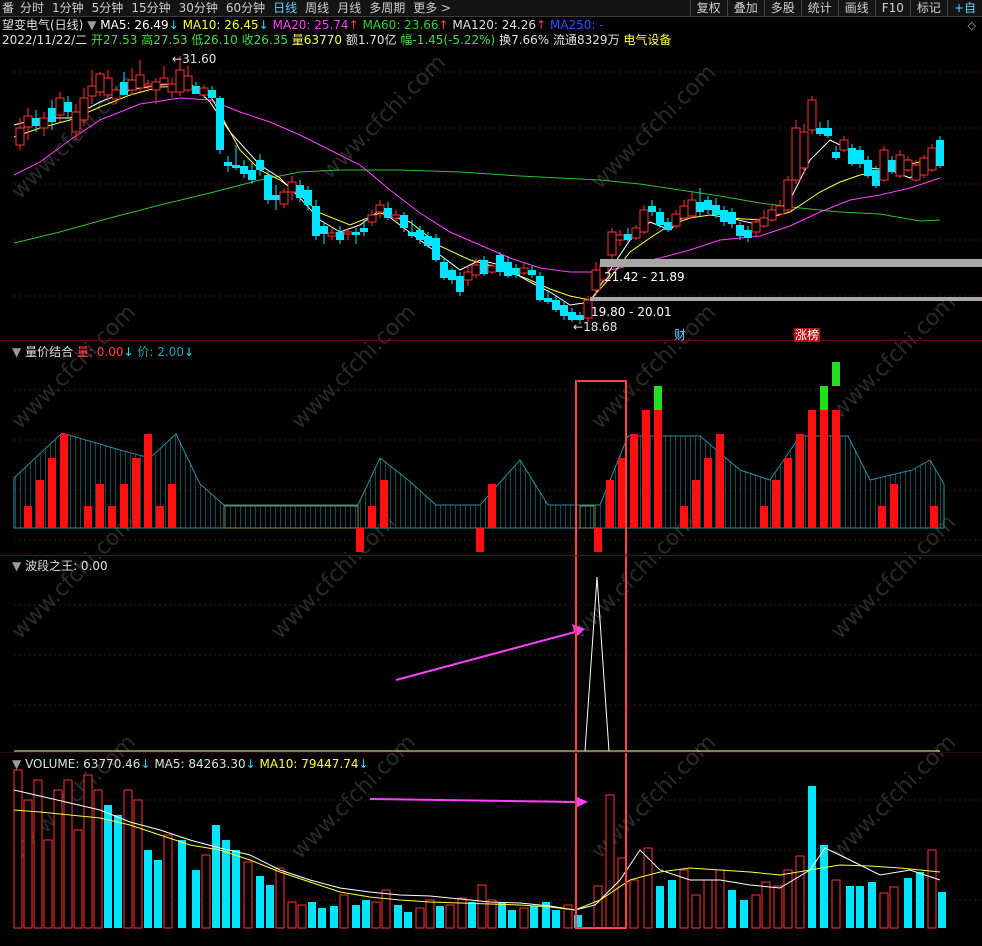 The width and height of the screenshot is (982, 946). I want to click on volume-dropdown-icon: ▼, so click(16, 764).